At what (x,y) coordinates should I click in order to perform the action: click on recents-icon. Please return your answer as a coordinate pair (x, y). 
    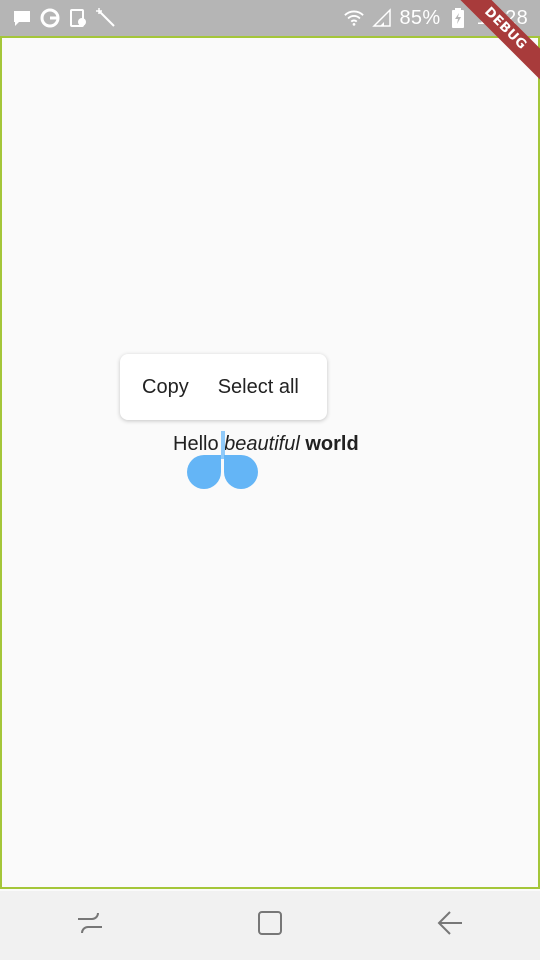
    Looking at the image, I should click on (90, 925).